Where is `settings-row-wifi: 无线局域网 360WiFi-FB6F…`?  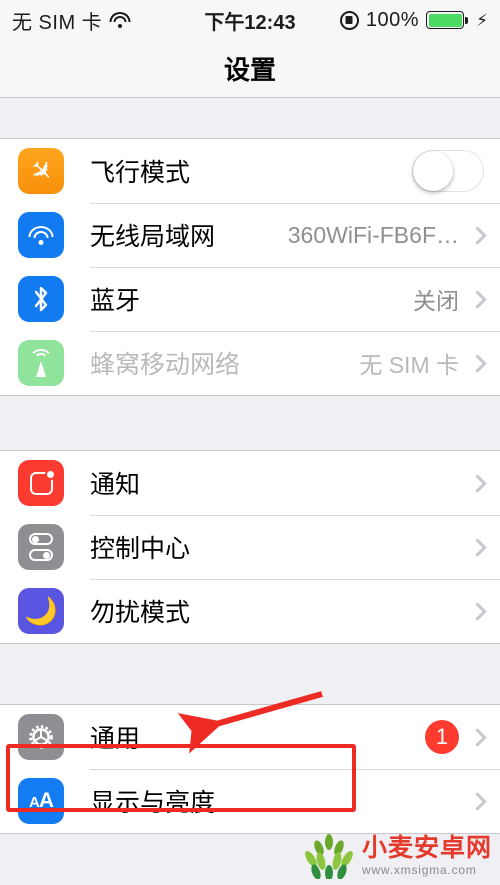 settings-row-wifi: 无线局域网 360WiFi-FB6F… is located at coordinates (250, 235).